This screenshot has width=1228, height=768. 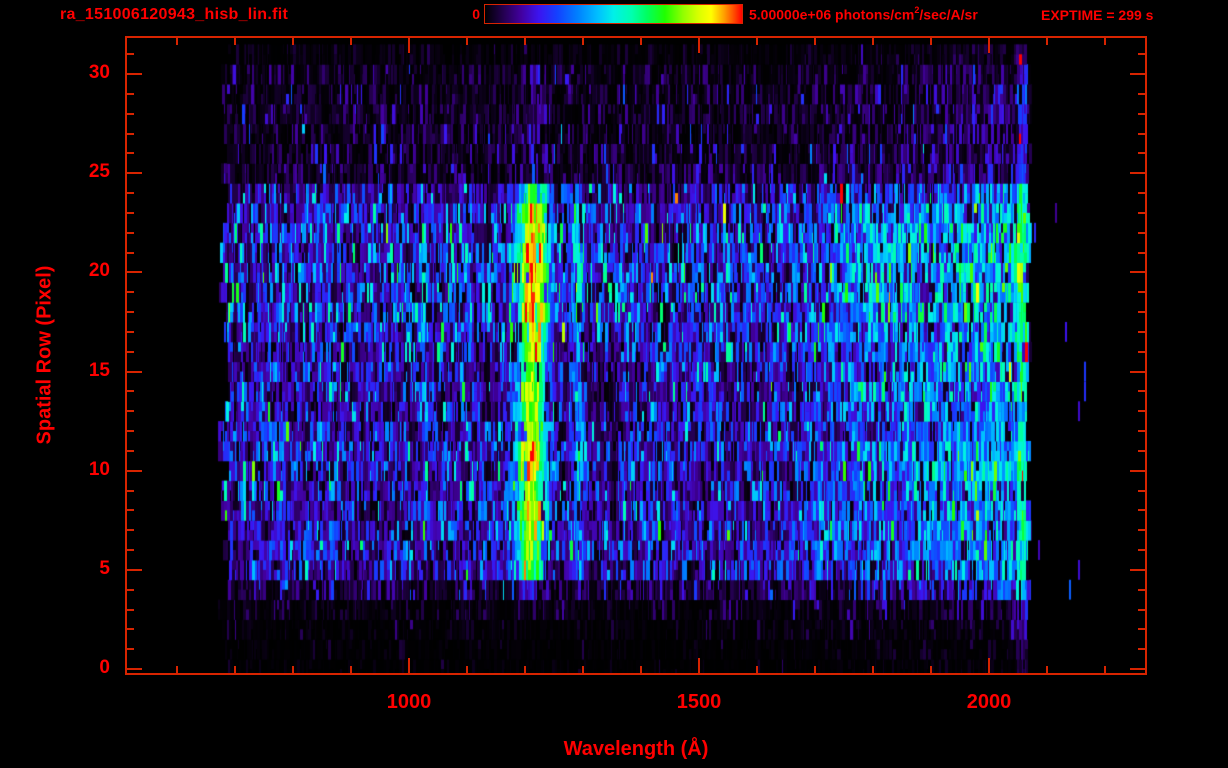 What do you see at coordinates (476, 14) in the screenshot?
I see `colorbar-min-label: 0` at bounding box center [476, 14].